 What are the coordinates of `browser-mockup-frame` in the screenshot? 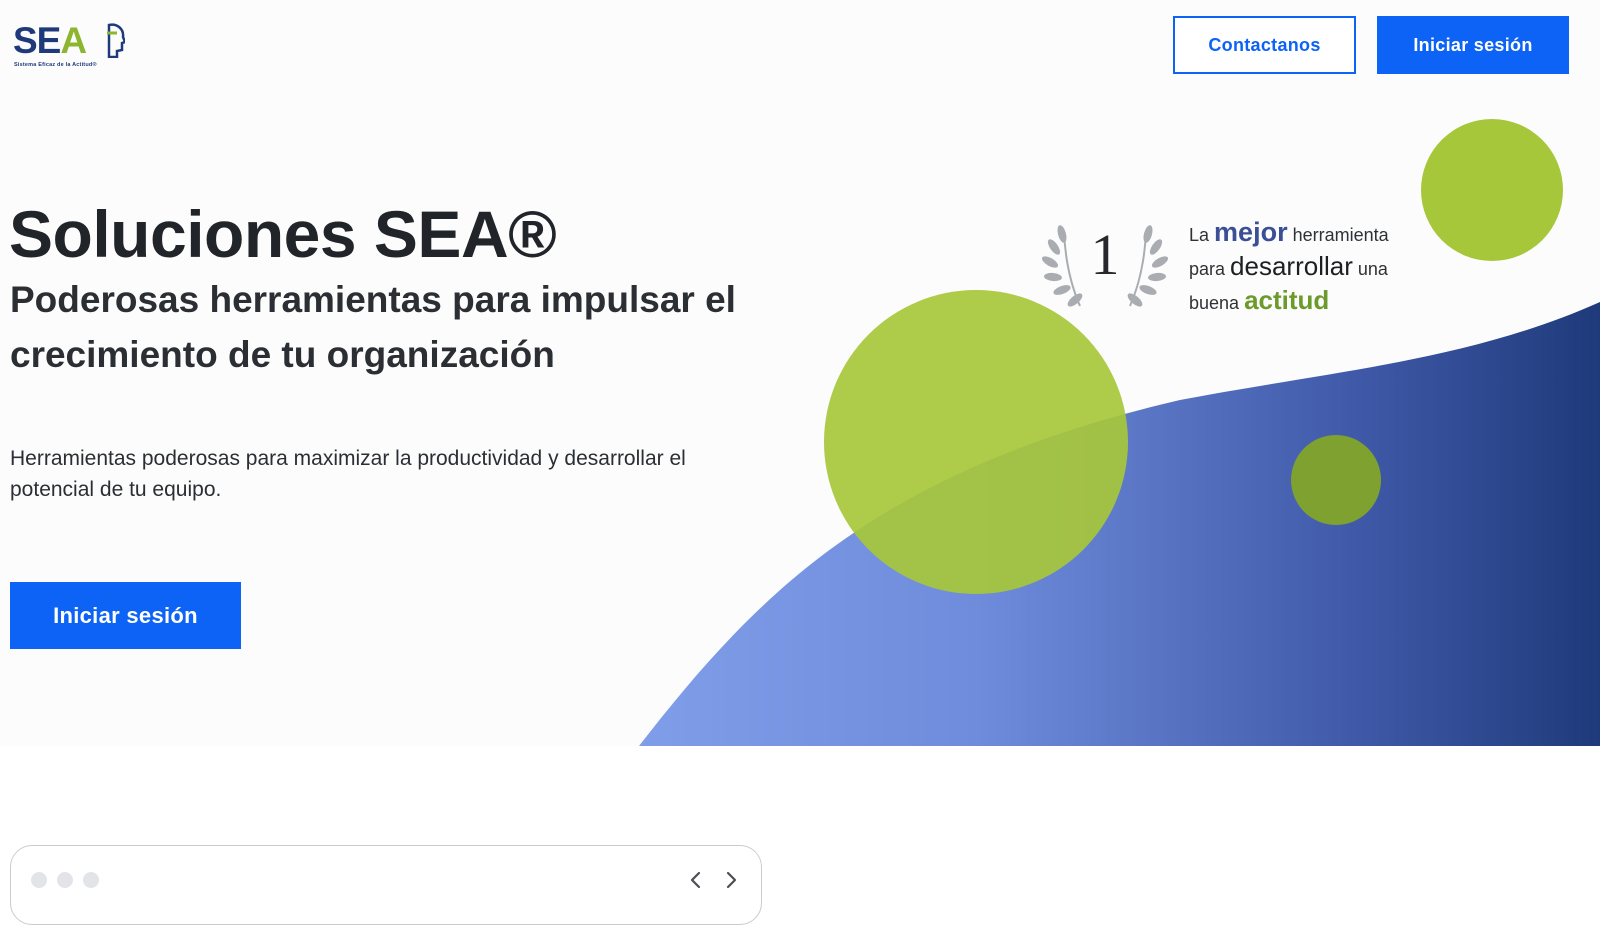 It's located at (386, 885).